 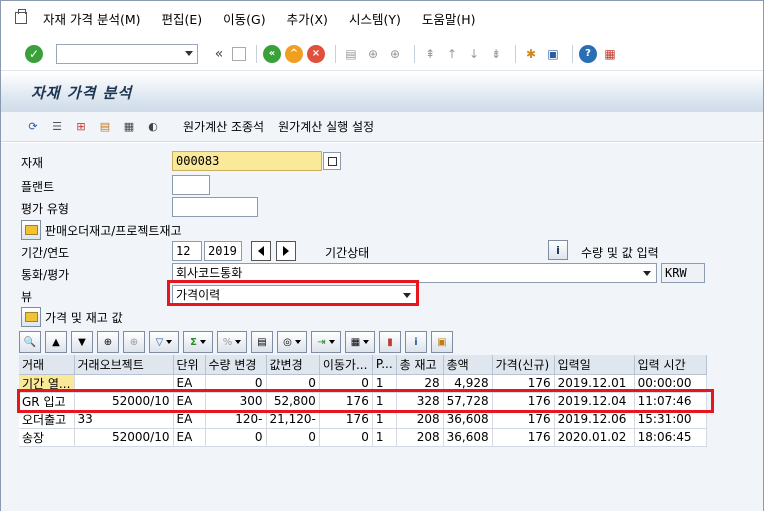 What do you see at coordinates (553, 54) in the screenshot?
I see `shortcut-icon: ▣` at bounding box center [553, 54].